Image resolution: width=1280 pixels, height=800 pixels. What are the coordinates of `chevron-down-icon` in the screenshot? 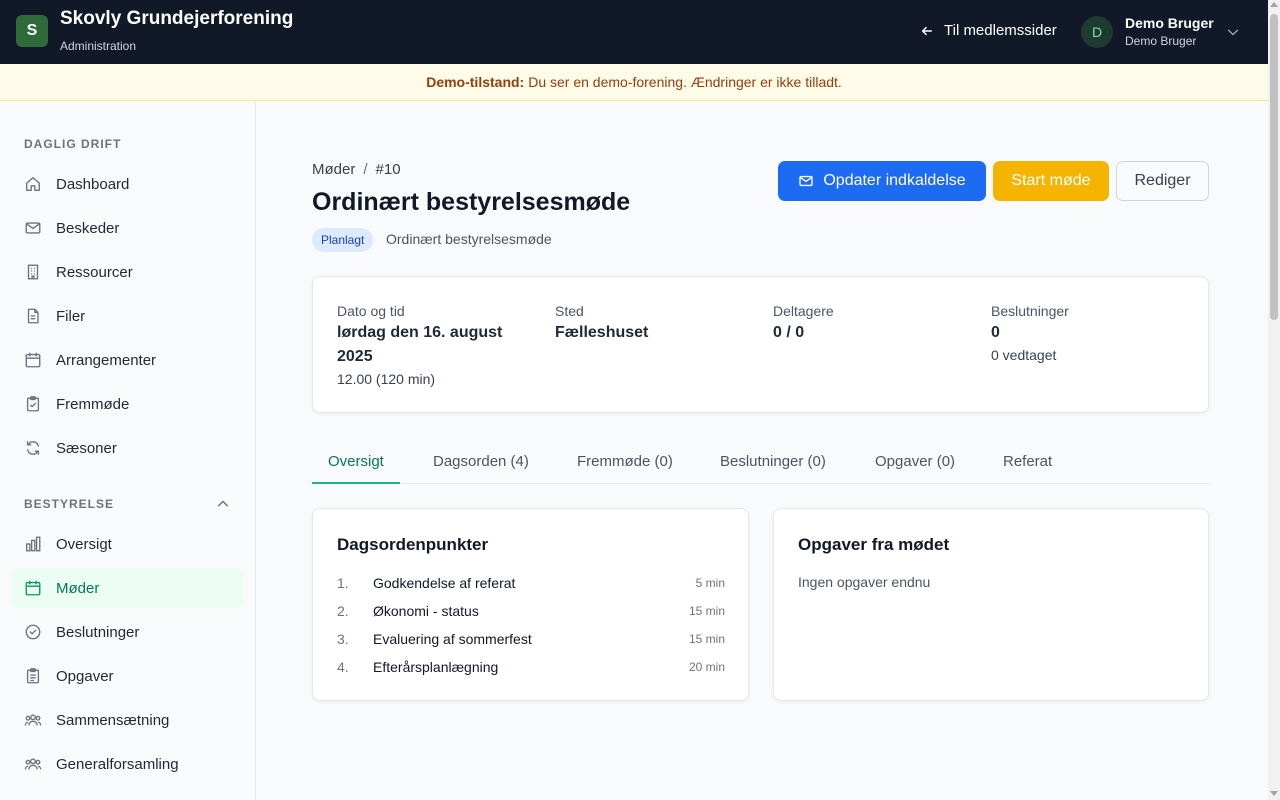 It's located at (1233, 32).